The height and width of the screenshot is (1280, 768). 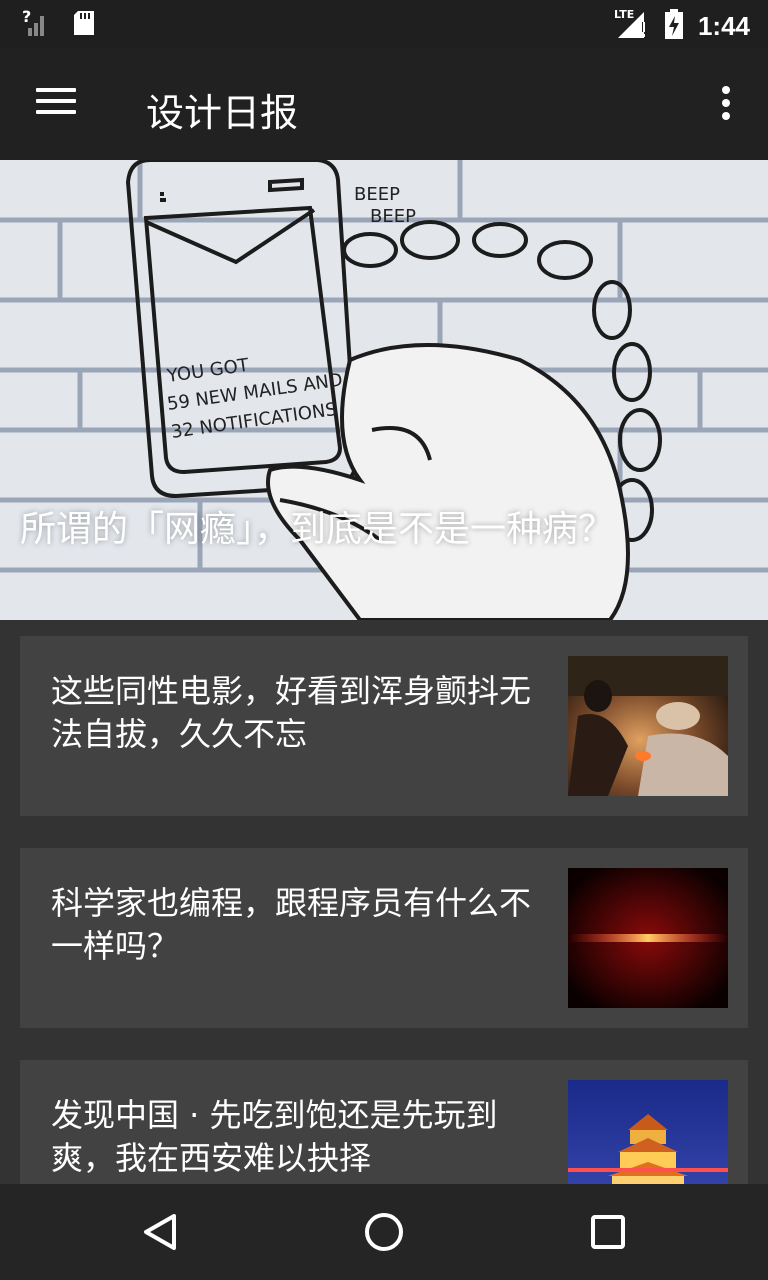 What do you see at coordinates (384, 104) in the screenshot?
I see `app-toolbar` at bounding box center [384, 104].